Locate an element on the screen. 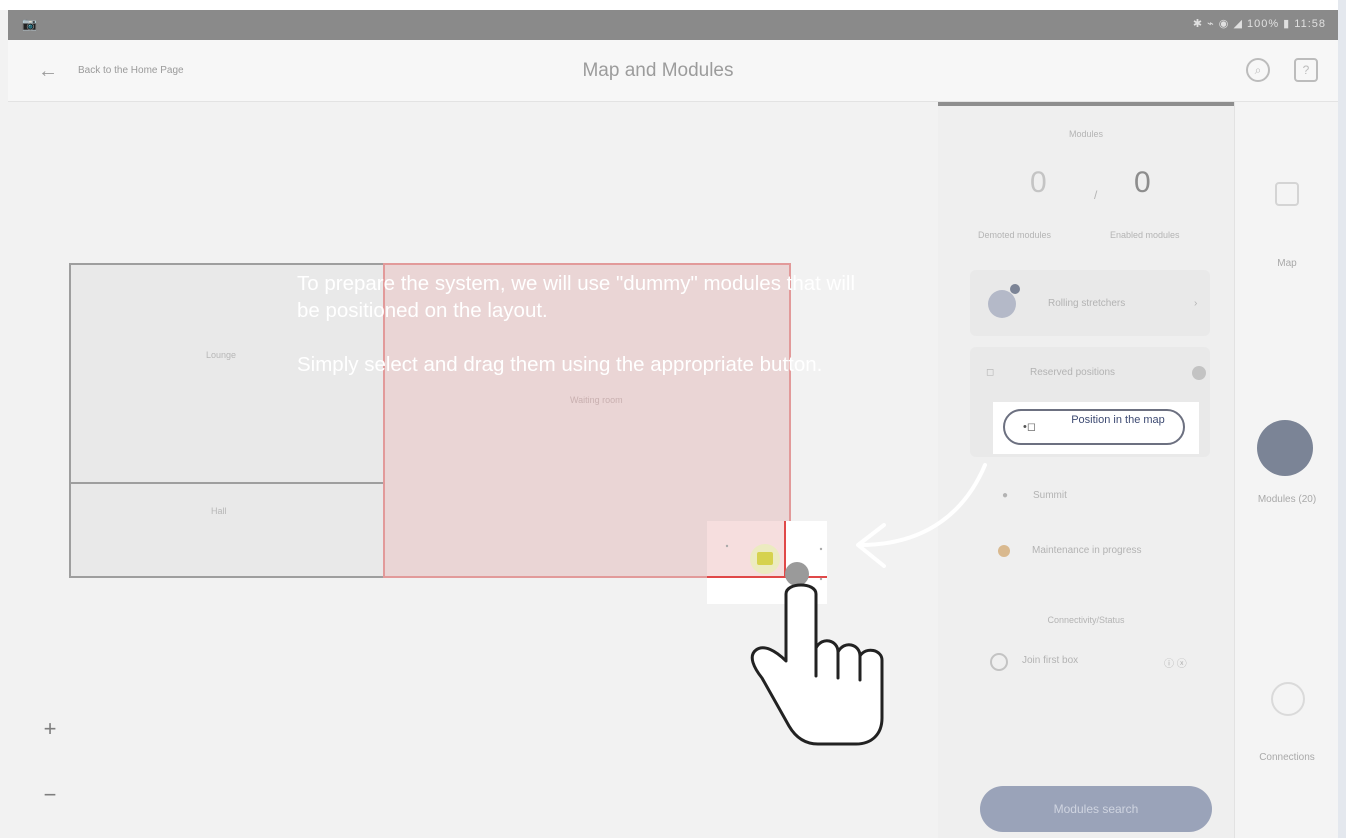  stretcher-icon is located at coordinates (1002, 304).